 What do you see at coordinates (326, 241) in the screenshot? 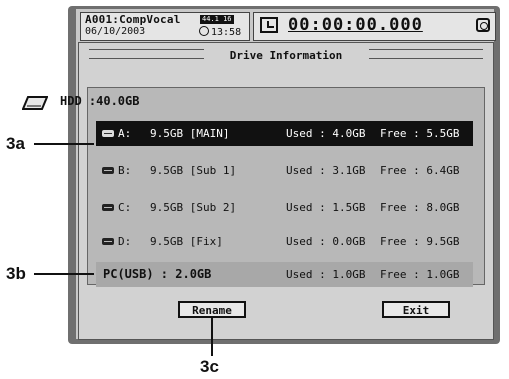
I see `drive-used: Used : 0.0GB` at bounding box center [326, 241].